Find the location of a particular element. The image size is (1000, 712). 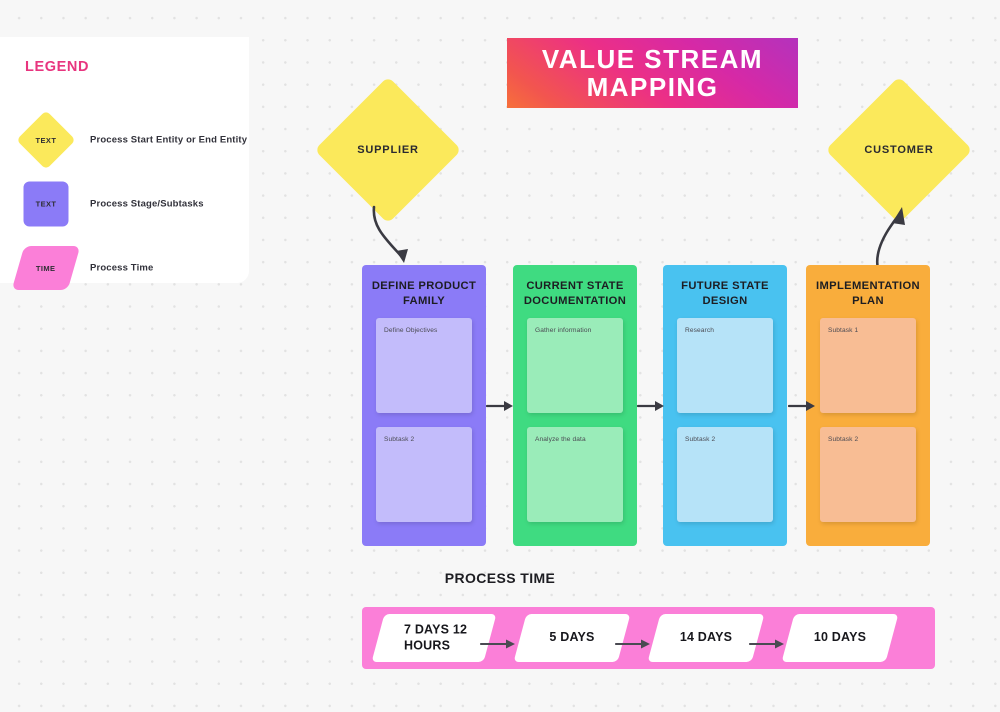

process-time-value: 7 DAYS 12 HOURS is located at coordinates (436, 637).